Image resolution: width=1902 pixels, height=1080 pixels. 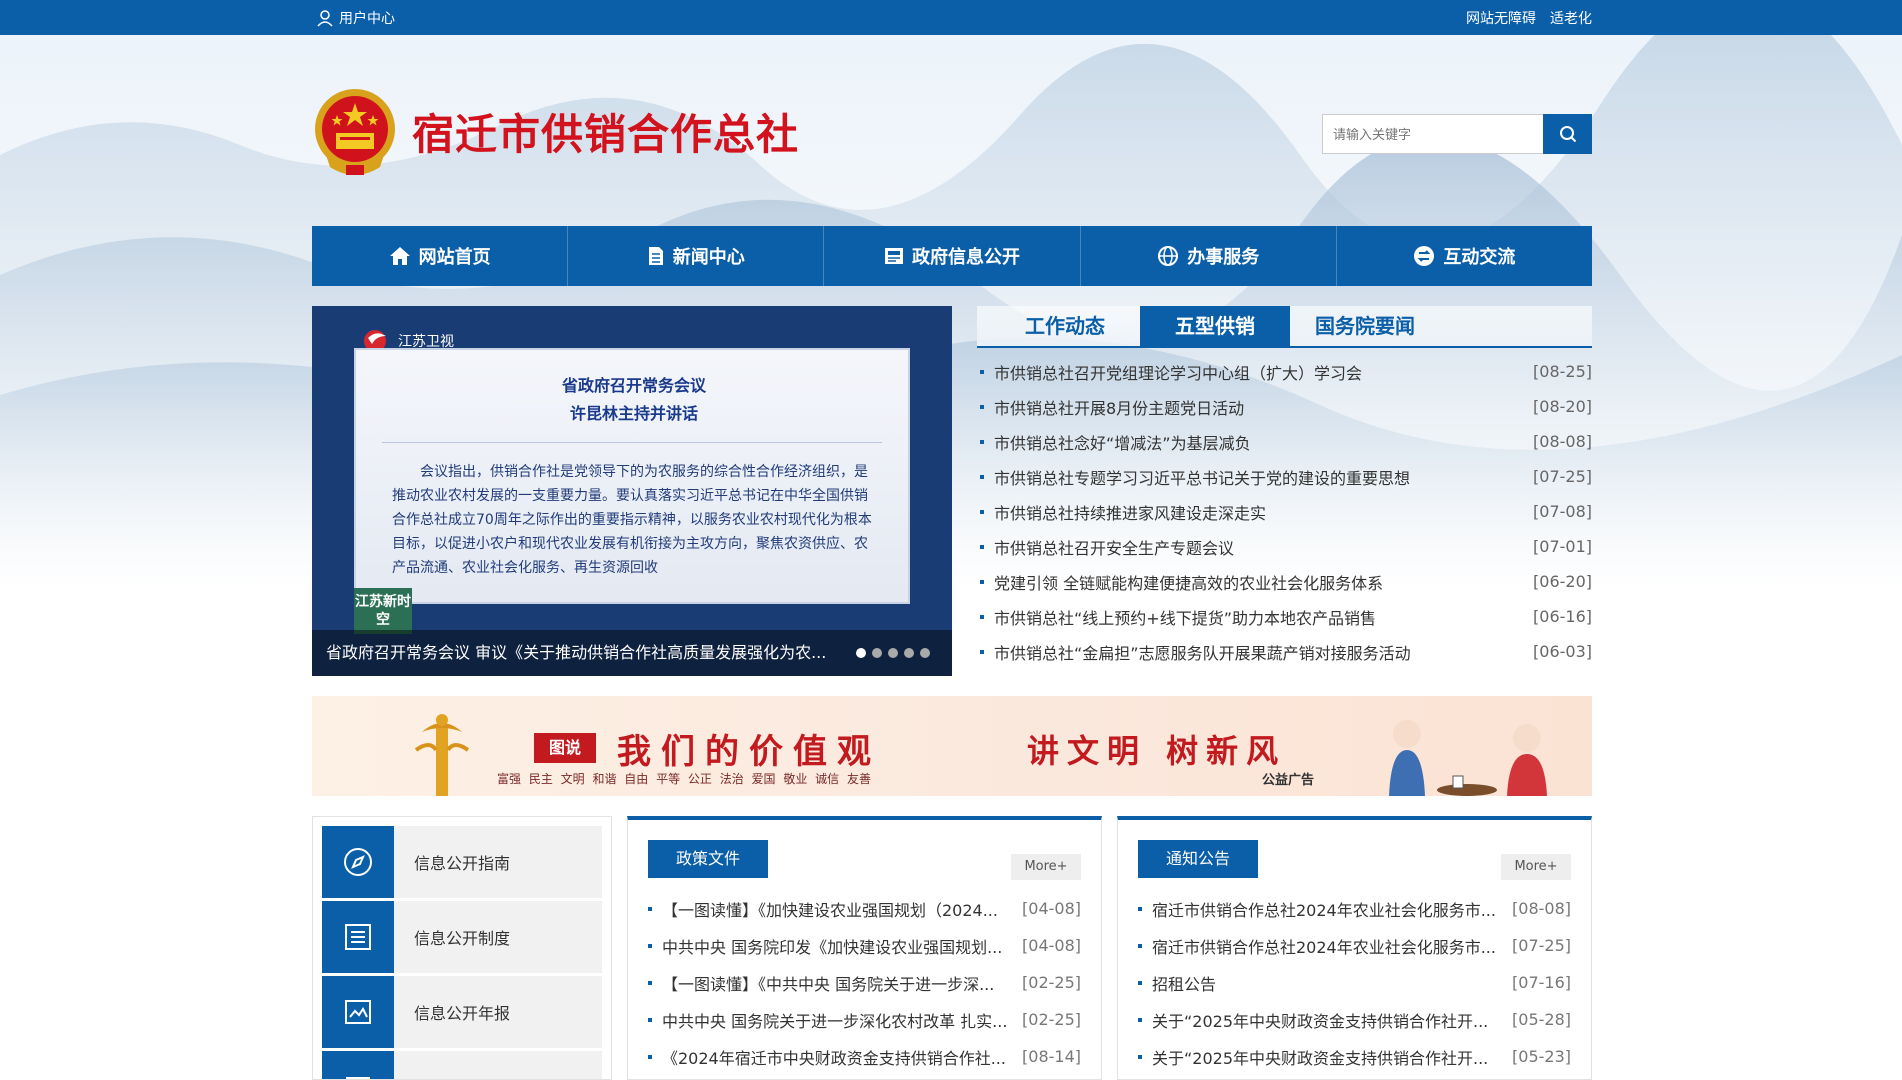 What do you see at coordinates (1209, 256) in the screenshot?
I see `nav-item-services: 办事服务` at bounding box center [1209, 256].